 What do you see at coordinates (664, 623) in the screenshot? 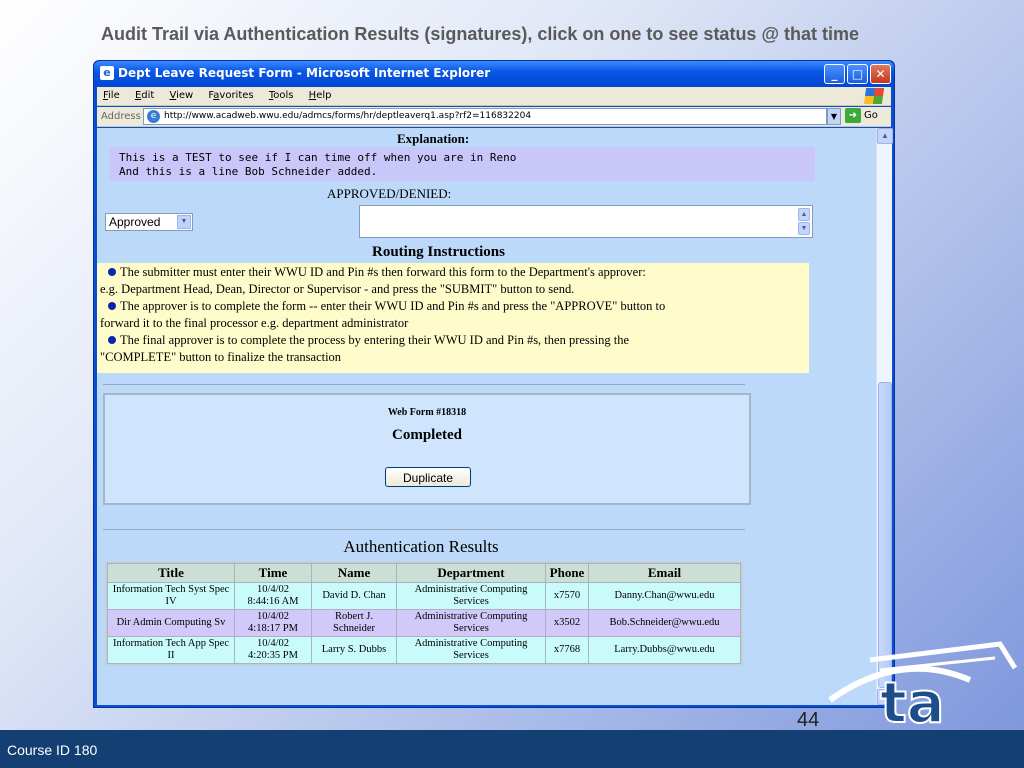
I see `cell-email: Bob.Schneider@wwu.edu` at bounding box center [664, 623].